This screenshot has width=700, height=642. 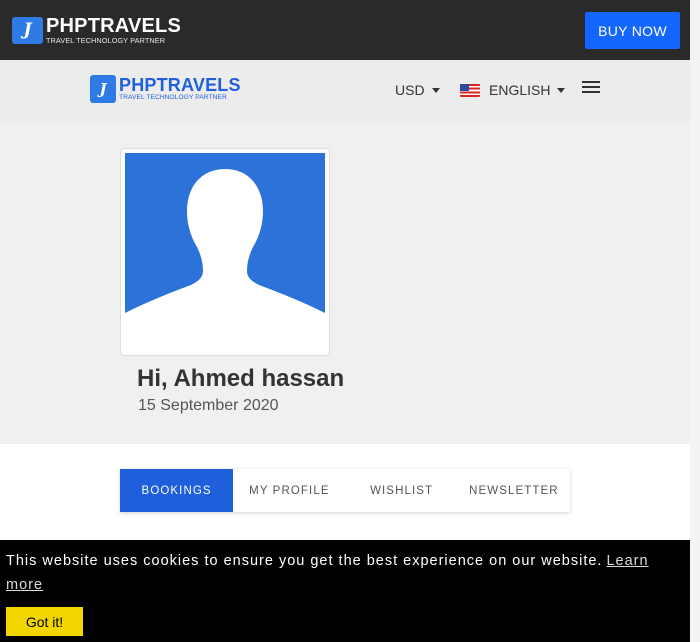 I want to click on navbar-logo: J PHPTRAVELS TRAVEL TECHNOLOGY PARTNER, so click(x=165, y=89).